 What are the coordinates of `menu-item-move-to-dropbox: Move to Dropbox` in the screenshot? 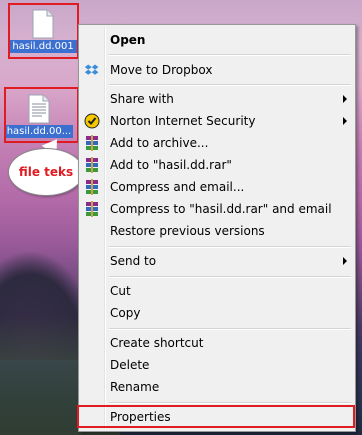 It's located at (217, 70).